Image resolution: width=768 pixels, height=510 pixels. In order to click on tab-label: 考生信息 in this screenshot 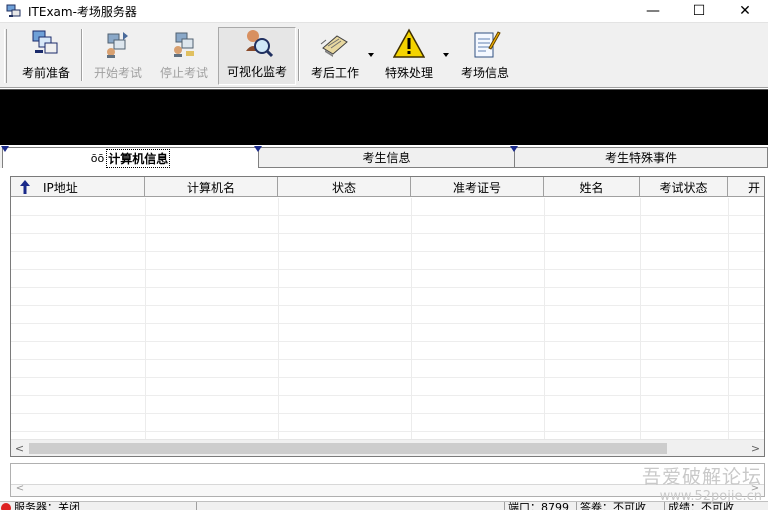, I will do `click(386, 158)`.